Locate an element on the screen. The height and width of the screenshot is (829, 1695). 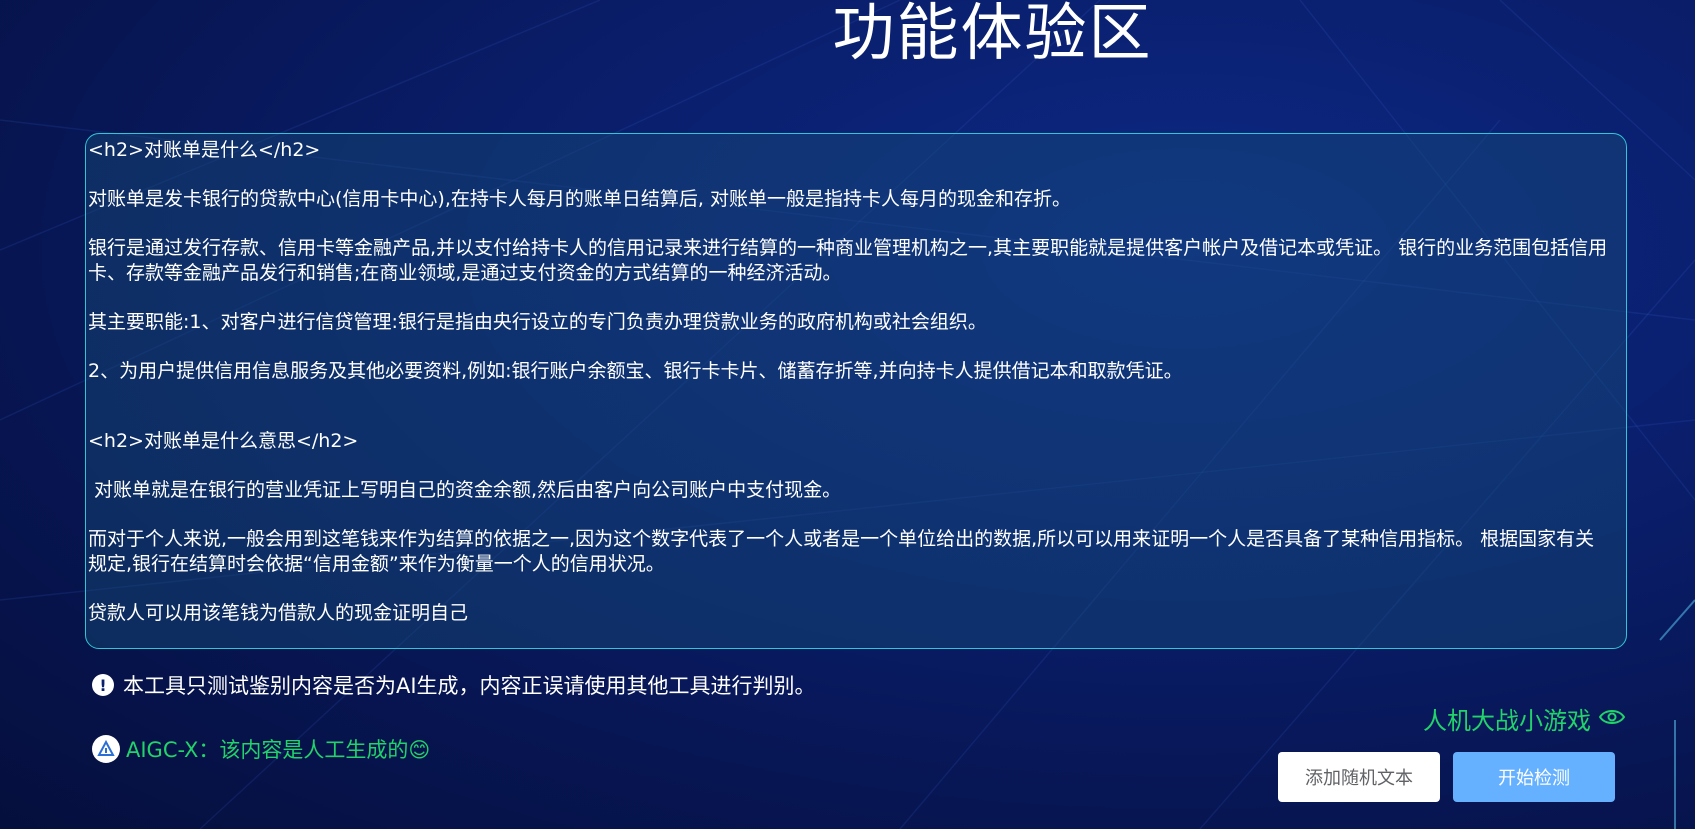
disclaimer-notice: ! 本工具只测试鉴别内容是否为AI生成，内容正误请使用其他工具进行判别。 is located at coordinates (454, 685).